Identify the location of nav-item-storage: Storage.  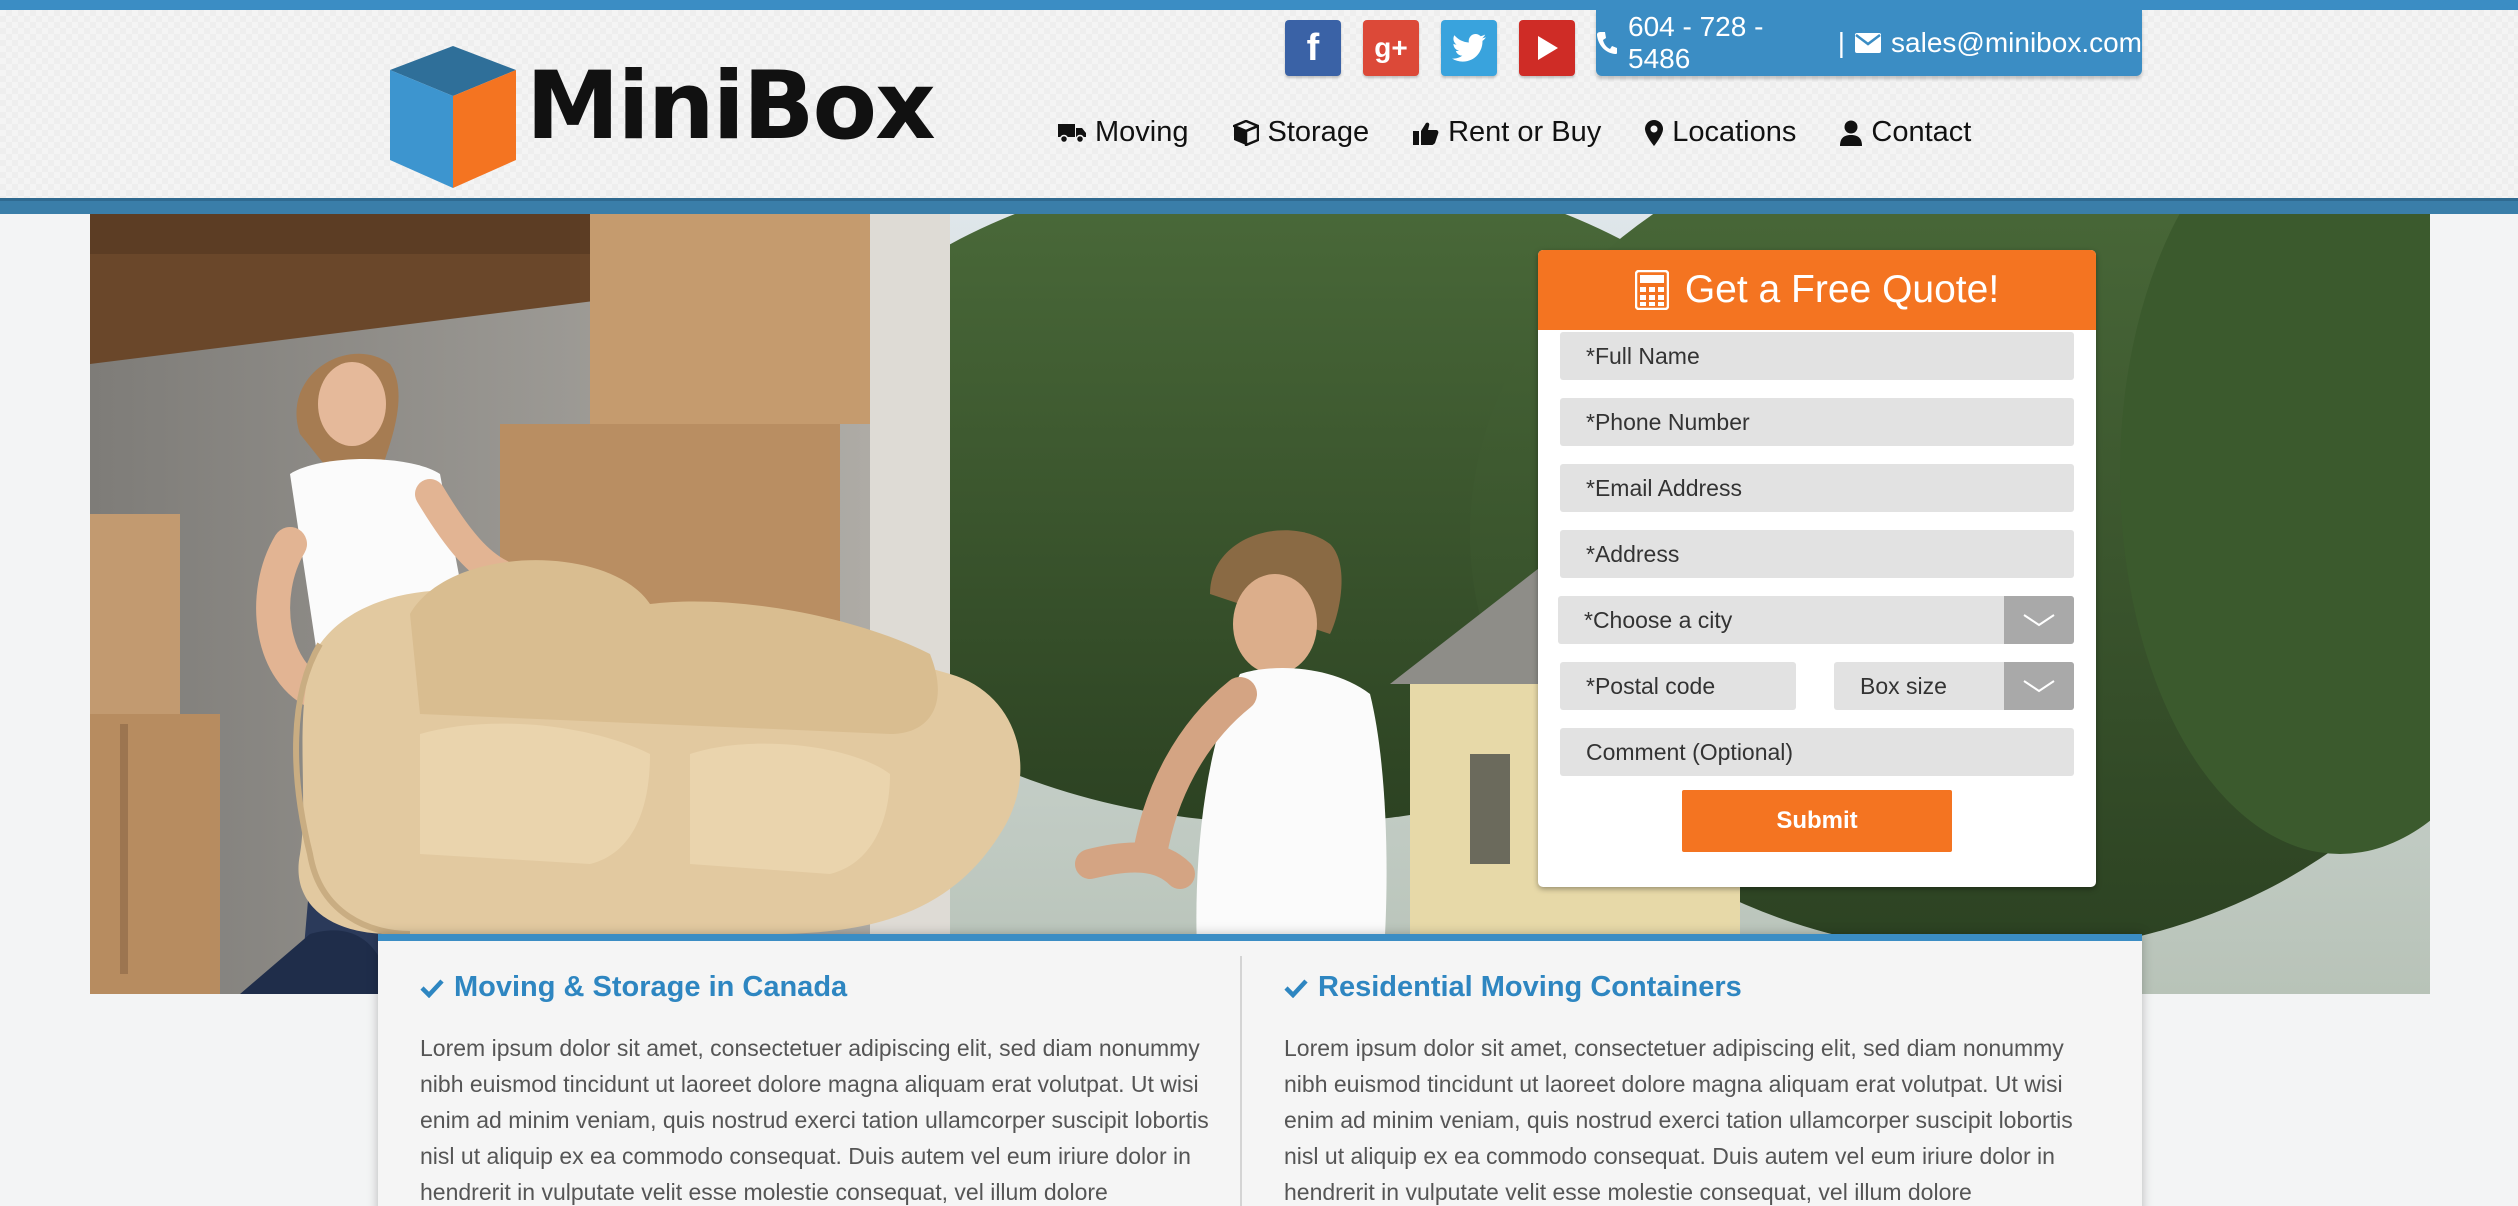
(1301, 132).